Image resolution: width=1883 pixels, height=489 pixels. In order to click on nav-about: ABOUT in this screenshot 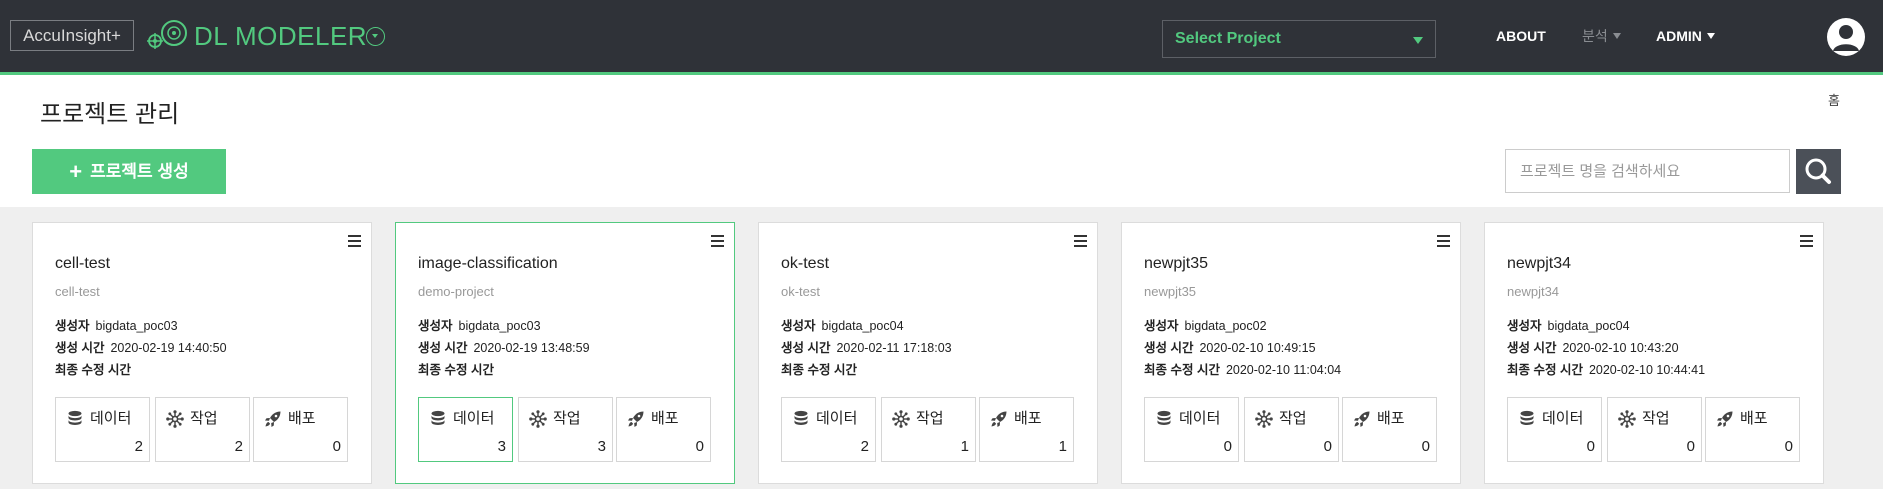, I will do `click(1521, 36)`.